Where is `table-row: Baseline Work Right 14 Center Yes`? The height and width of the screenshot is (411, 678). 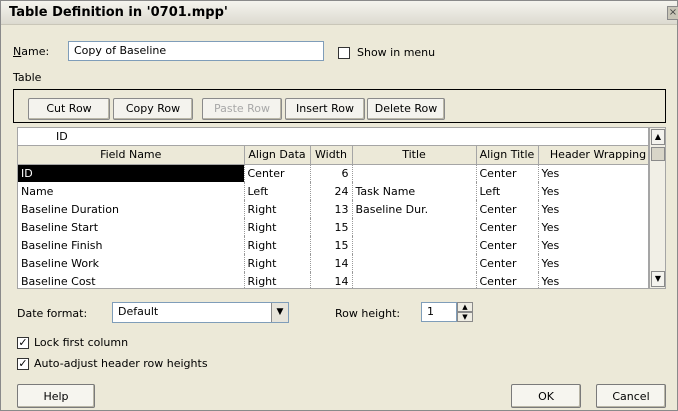
table-row: Baseline Work Right 14 Center Yes is located at coordinates (333, 263).